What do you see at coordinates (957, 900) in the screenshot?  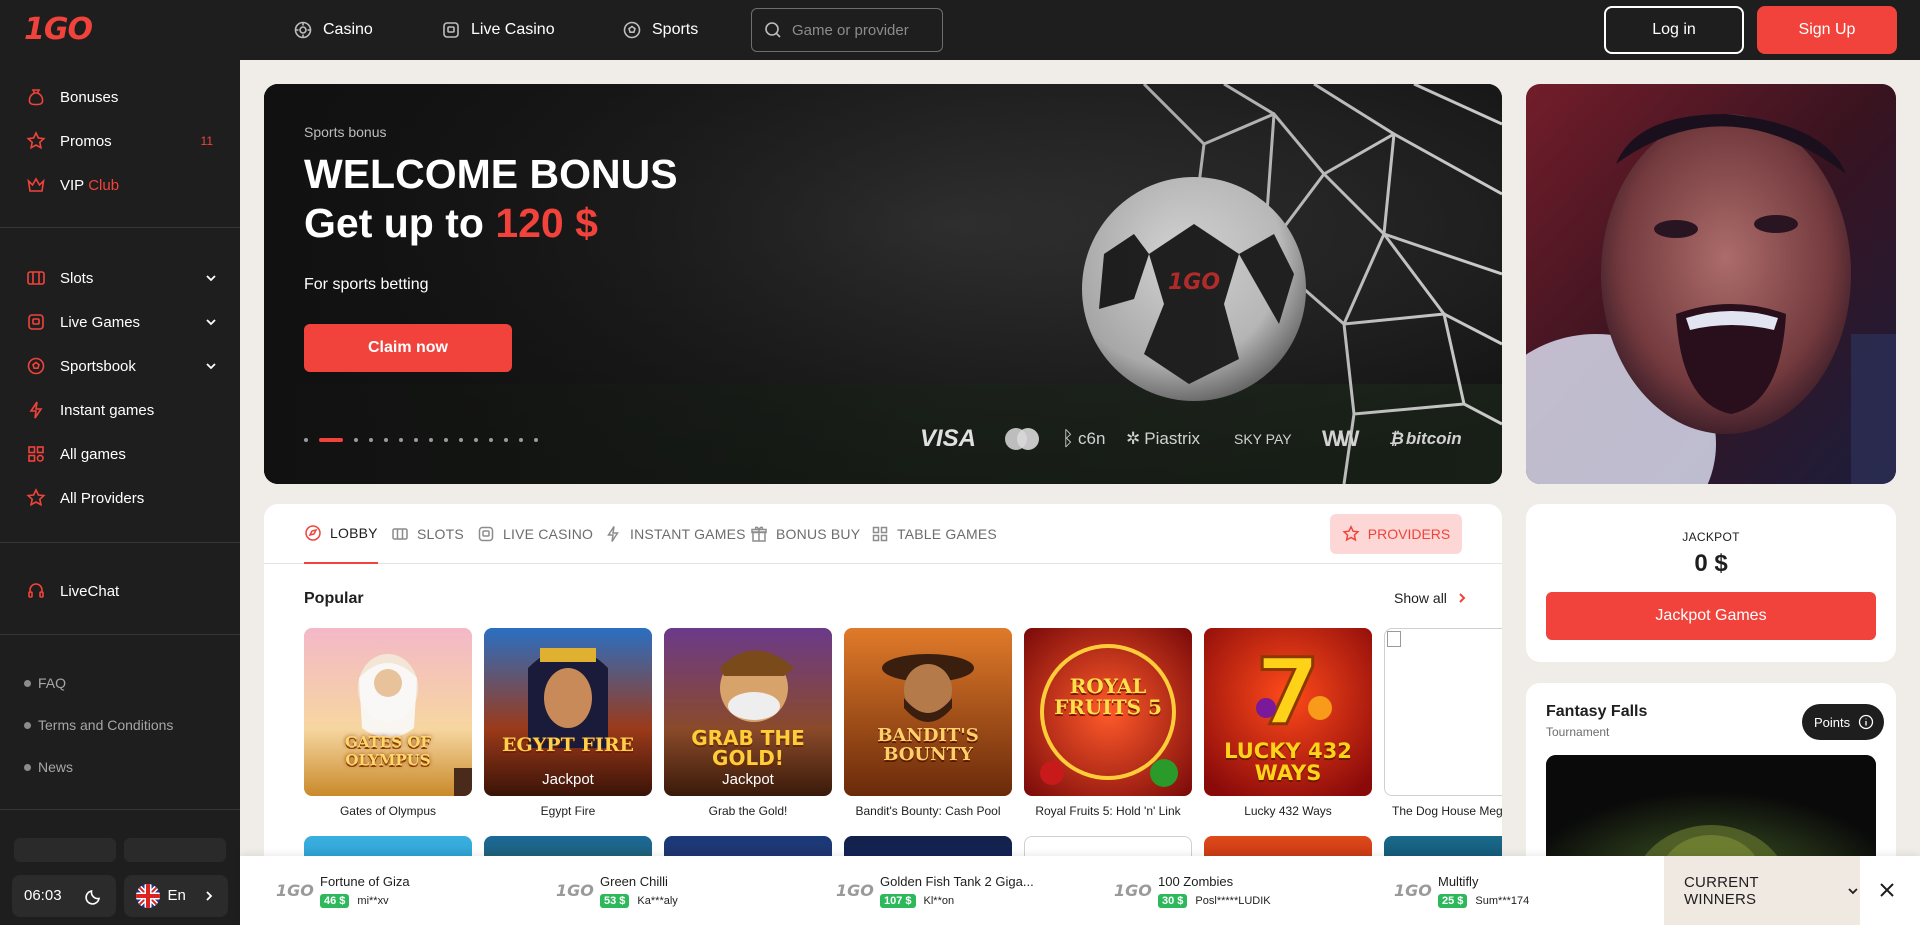 I see `winner-row: 107 $ Kl**on` at bounding box center [957, 900].